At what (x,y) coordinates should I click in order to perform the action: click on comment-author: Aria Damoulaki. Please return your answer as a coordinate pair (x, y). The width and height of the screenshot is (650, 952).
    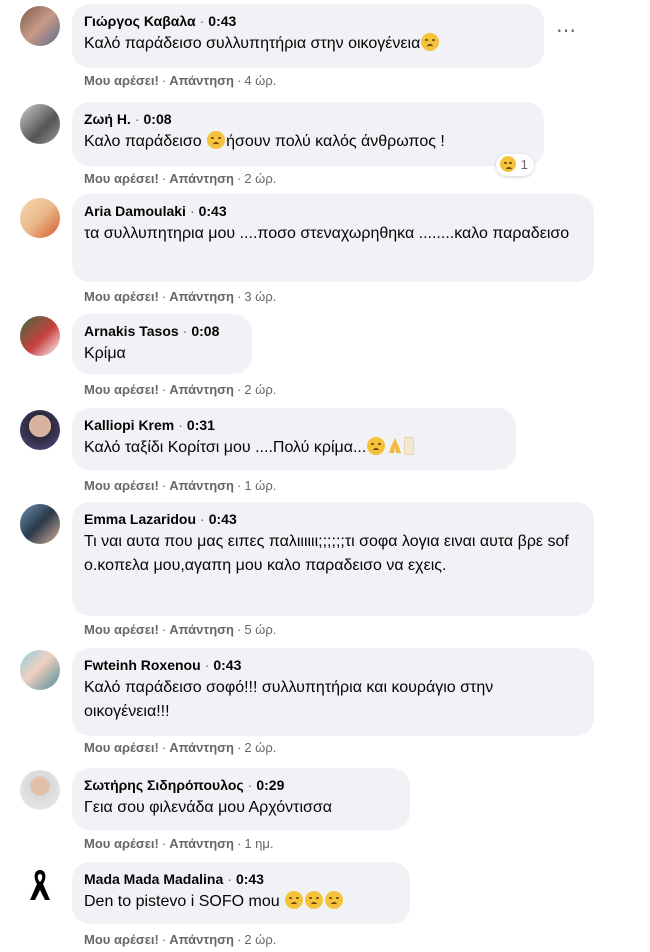
    Looking at the image, I should click on (135, 211).